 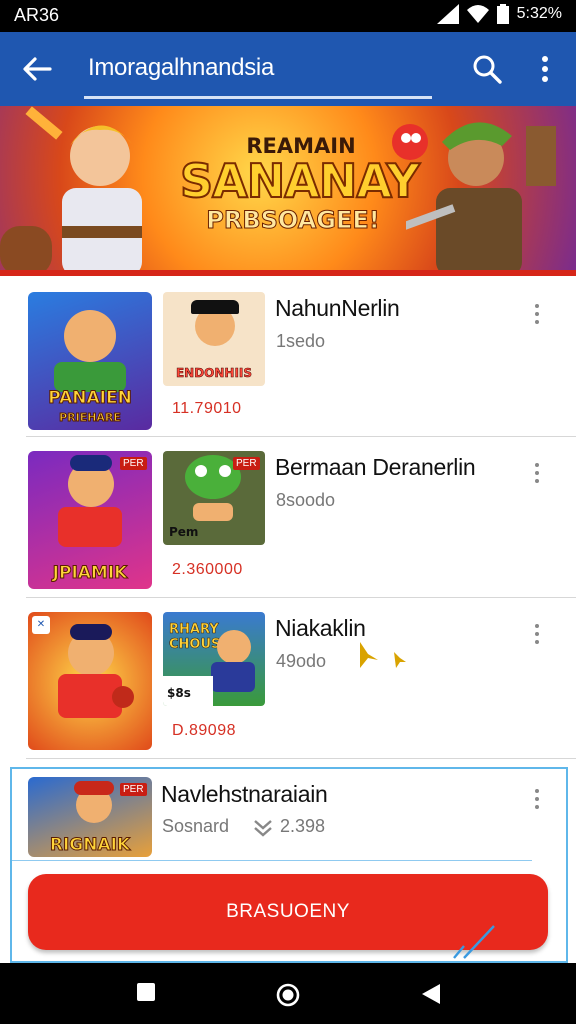 I want to click on system-nav-bar, so click(x=288, y=993).